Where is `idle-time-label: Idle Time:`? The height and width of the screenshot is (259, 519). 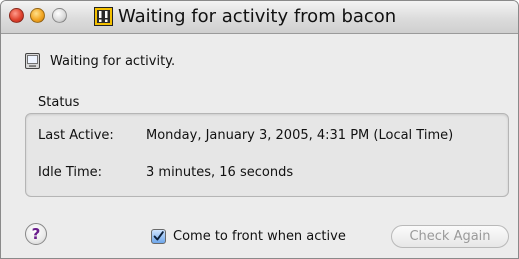
idle-time-label: Idle Time: is located at coordinates (70, 172).